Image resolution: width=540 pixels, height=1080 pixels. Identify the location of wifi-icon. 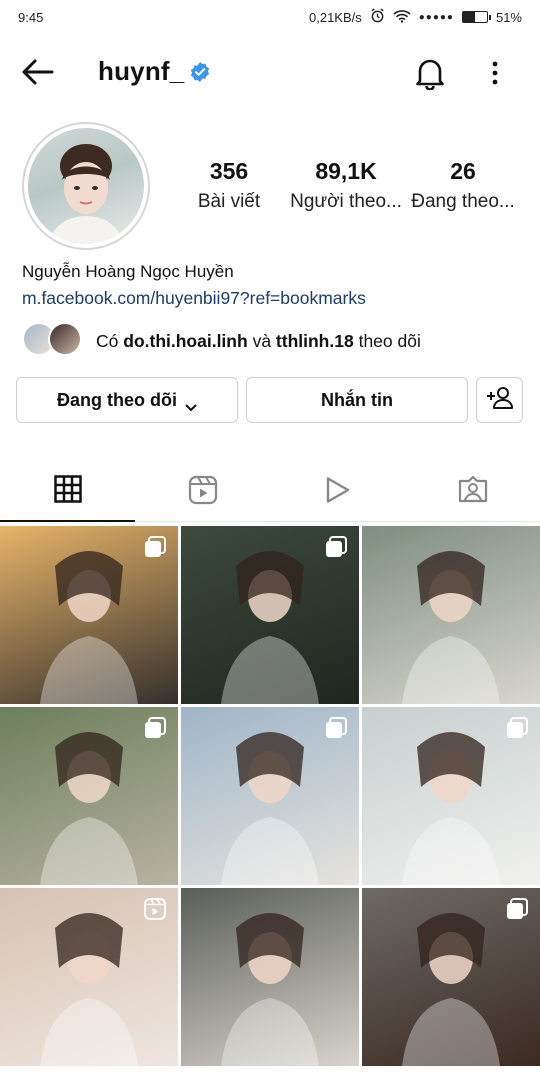
(402, 17).